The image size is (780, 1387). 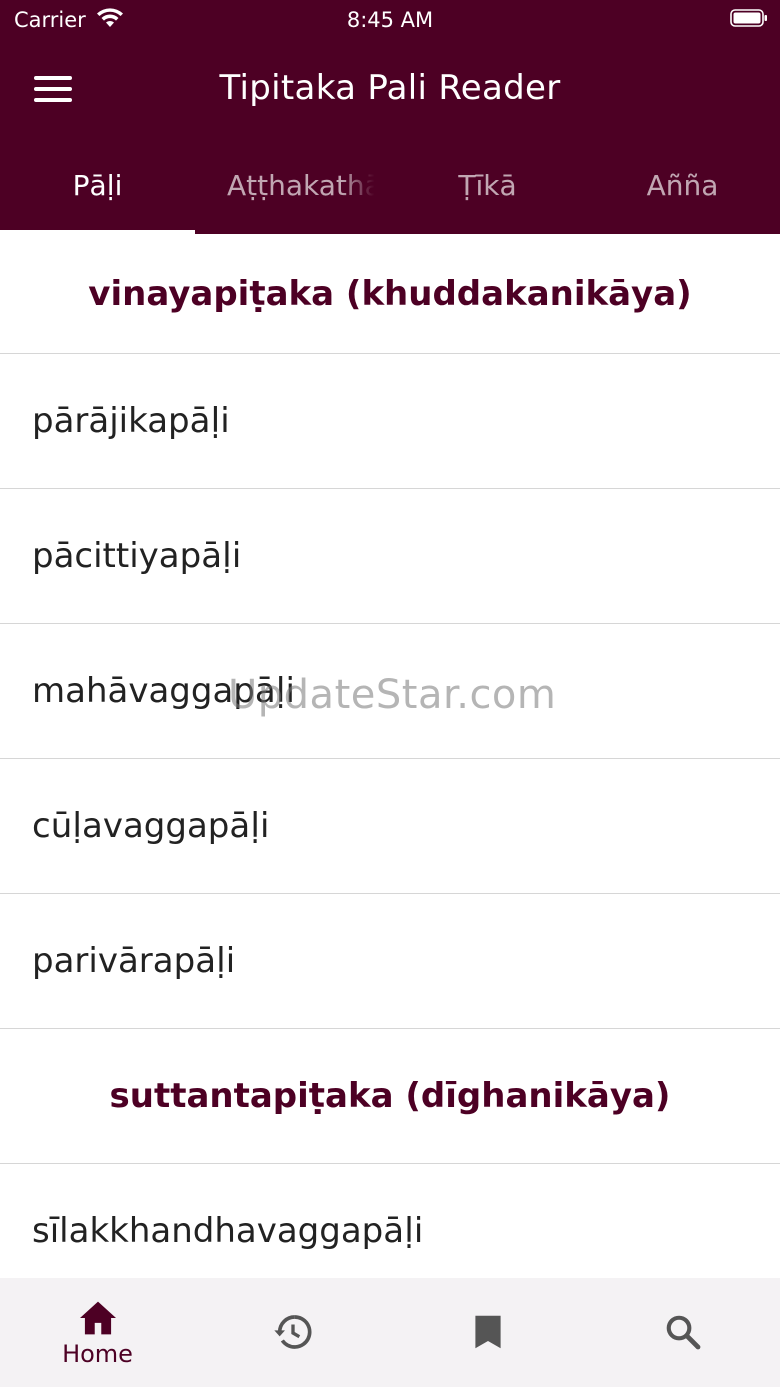 What do you see at coordinates (749, 18) in the screenshot?
I see `battery-icon` at bounding box center [749, 18].